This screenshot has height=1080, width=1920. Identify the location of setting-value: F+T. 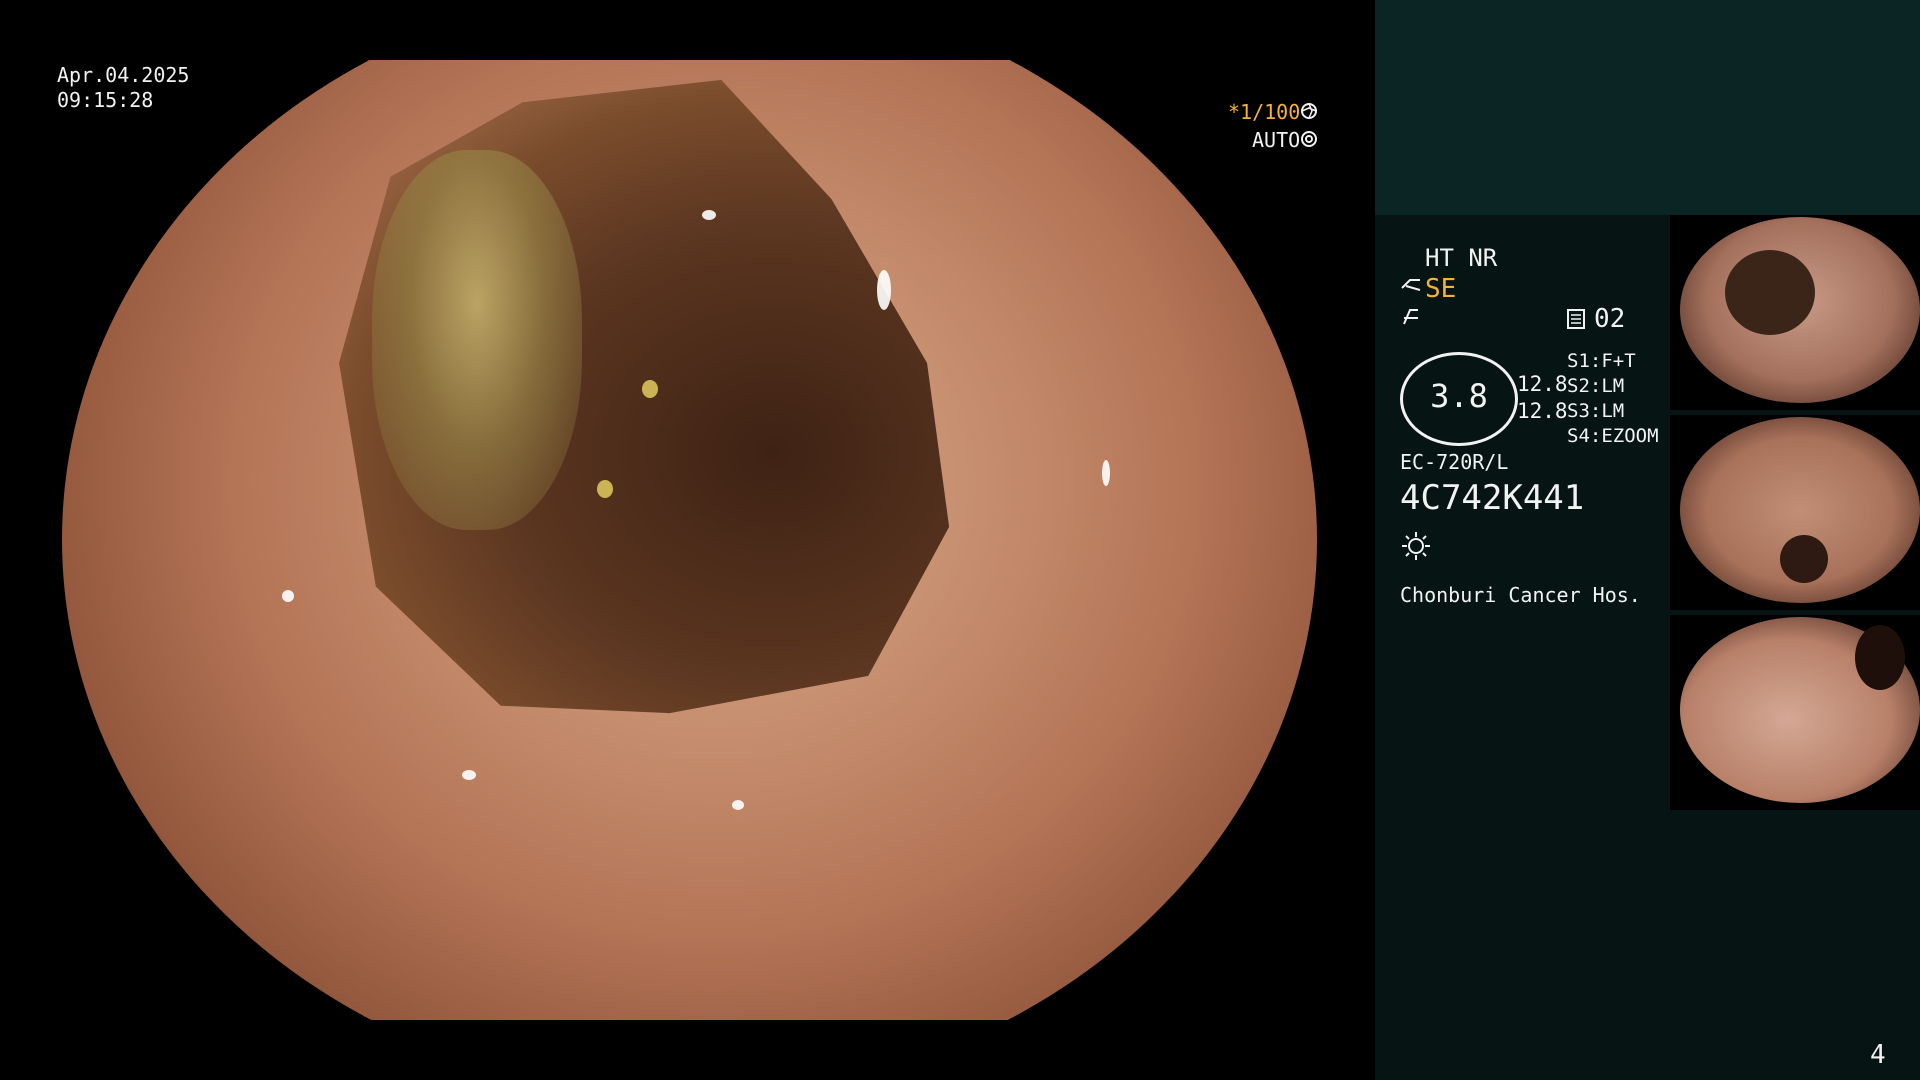
(1618, 361).